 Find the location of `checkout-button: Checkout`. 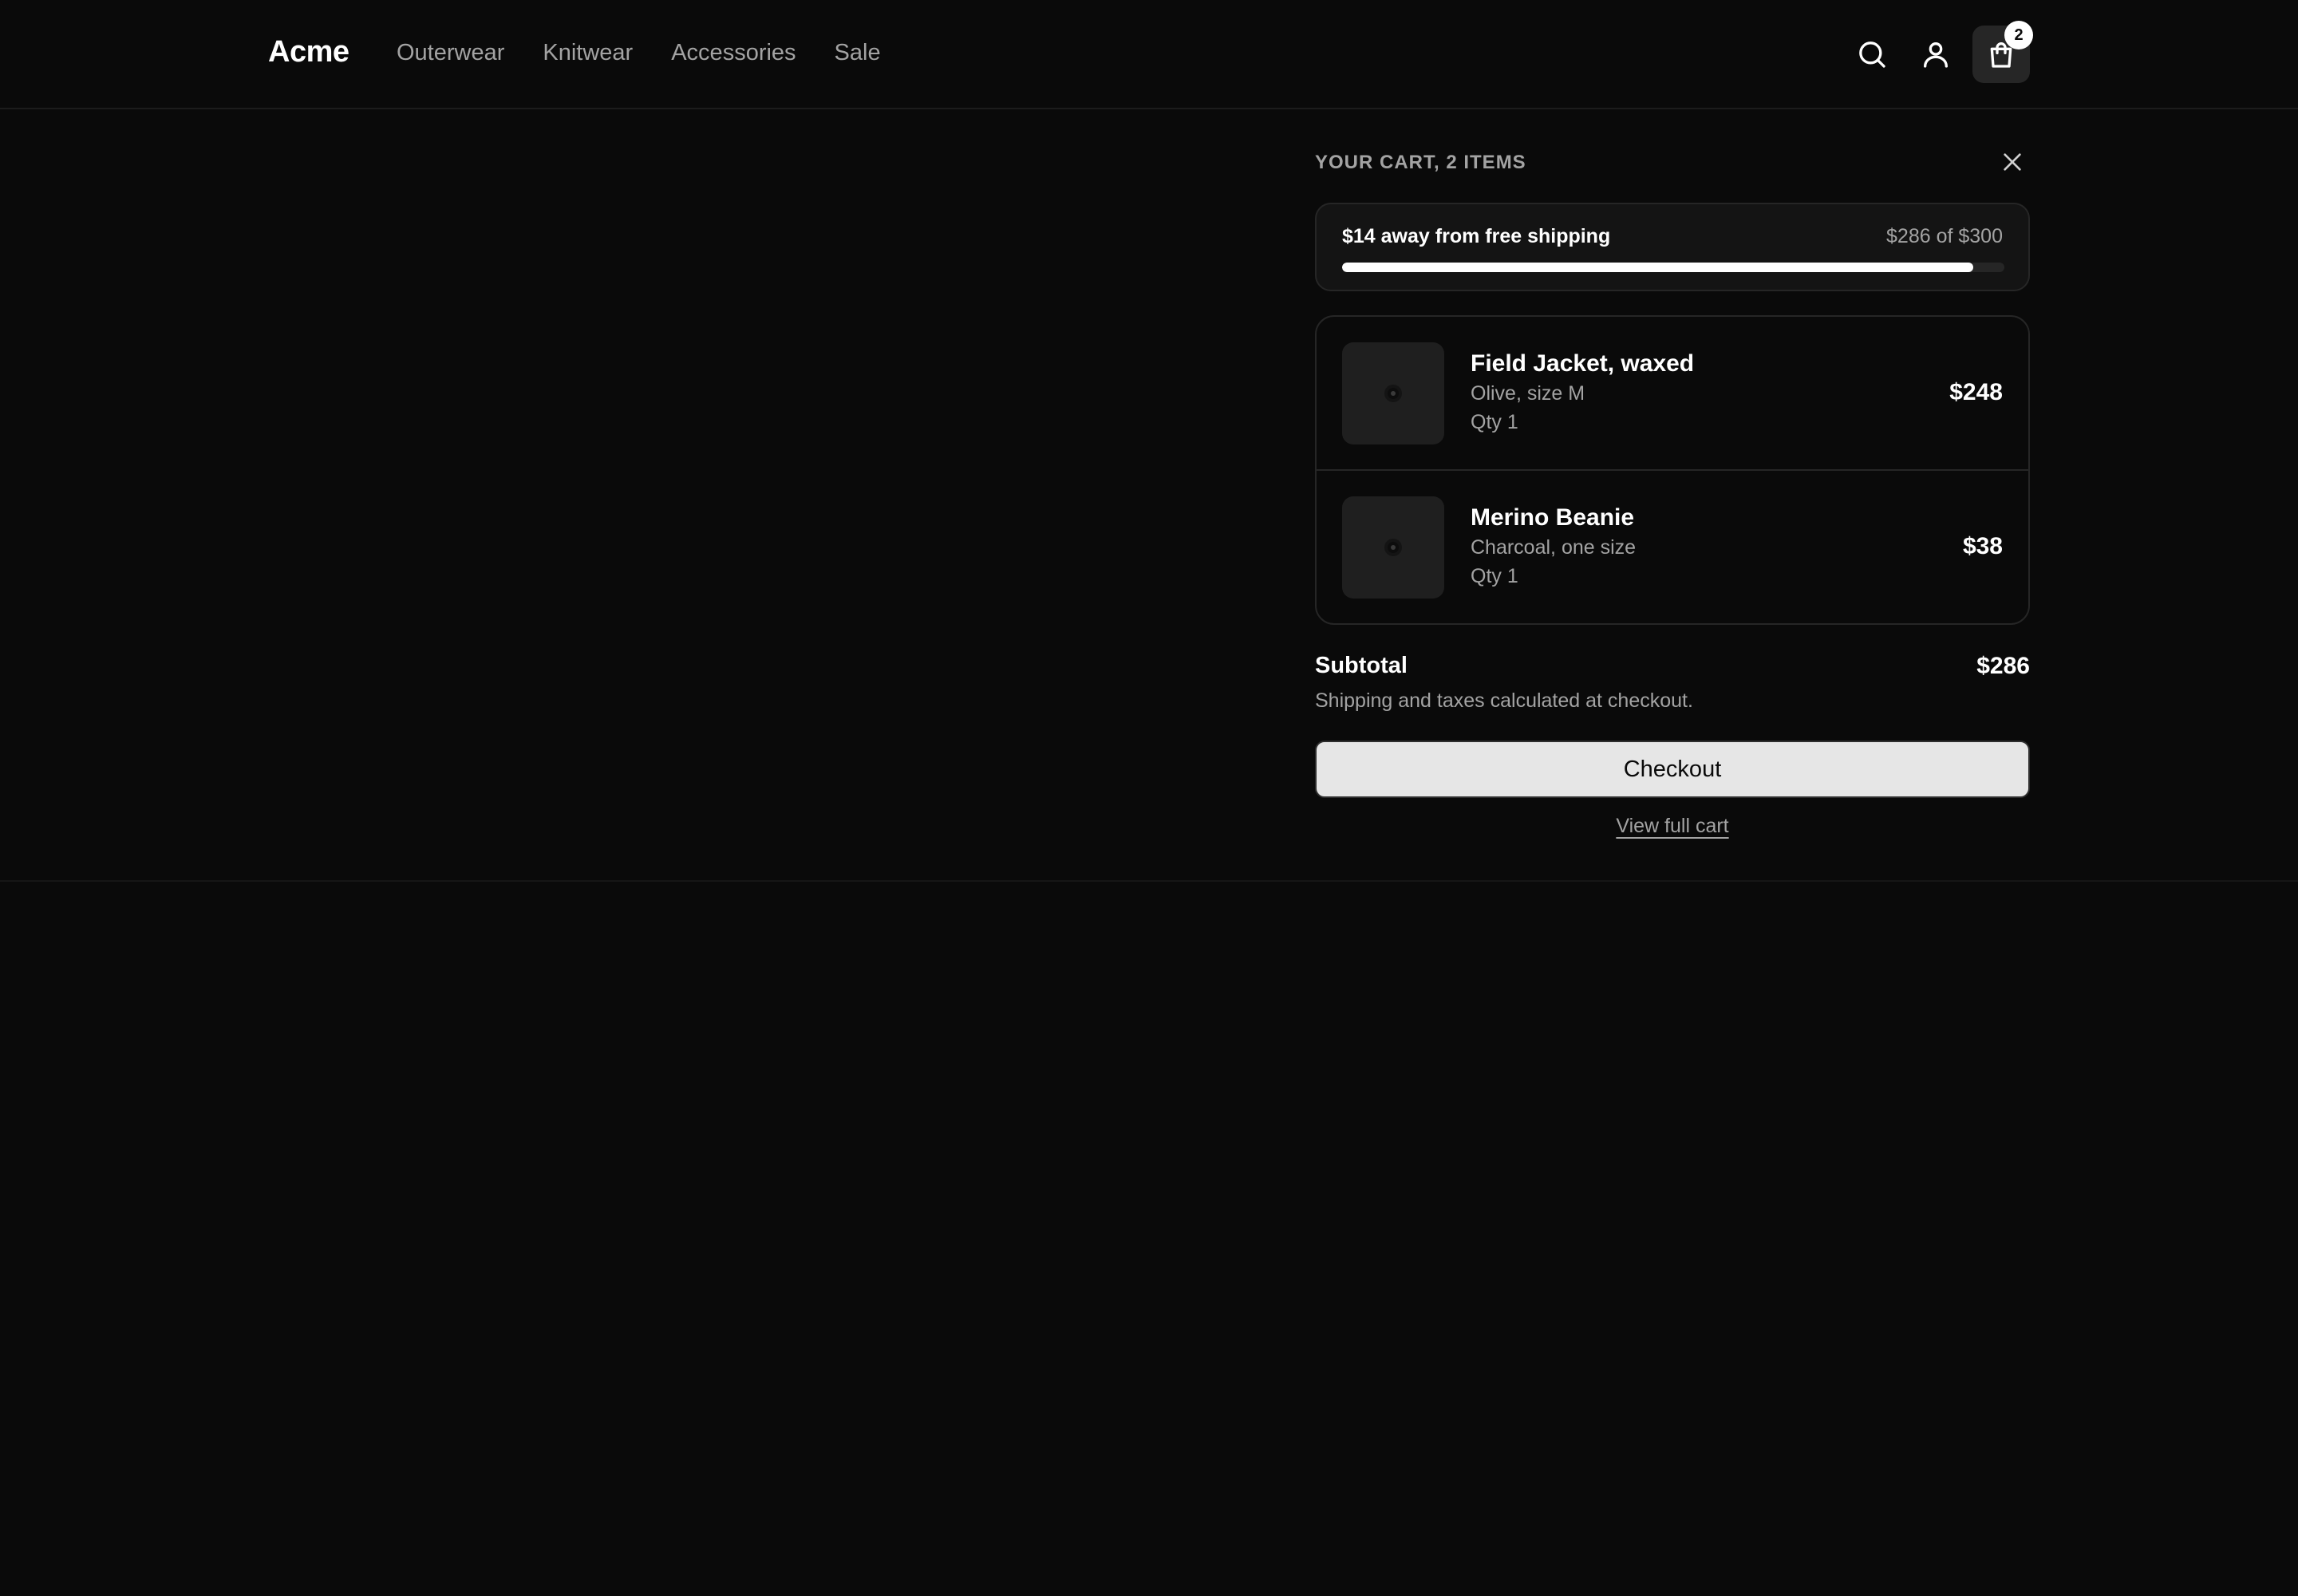

checkout-button: Checkout is located at coordinates (1673, 769).